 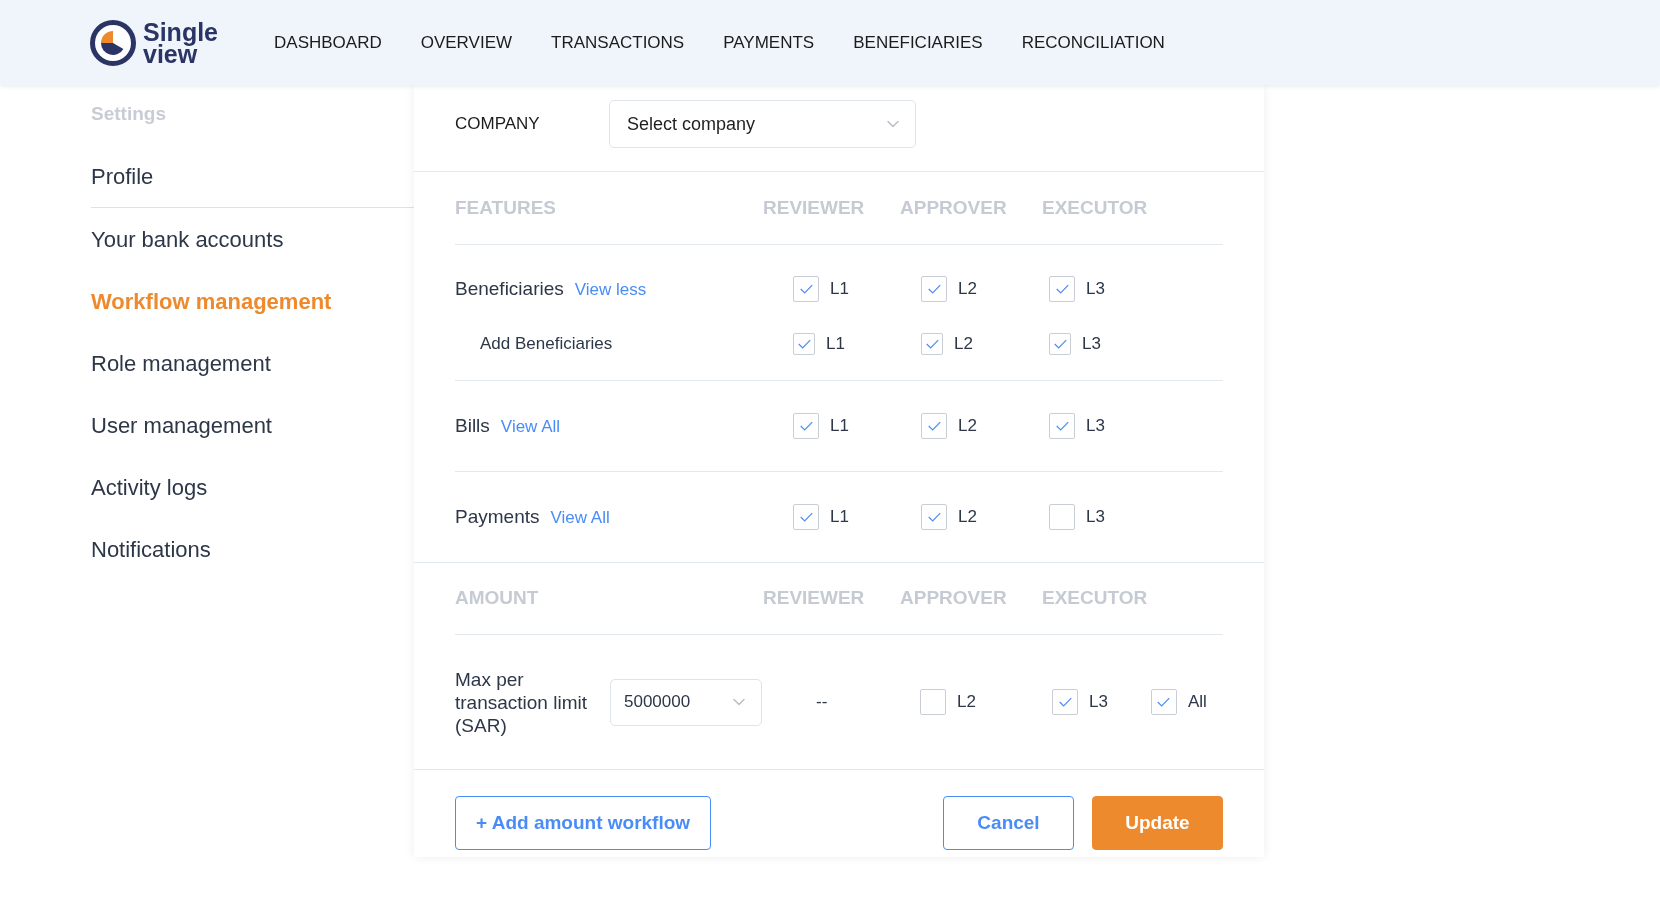 I want to click on feature-name: Payments, so click(x=497, y=516).